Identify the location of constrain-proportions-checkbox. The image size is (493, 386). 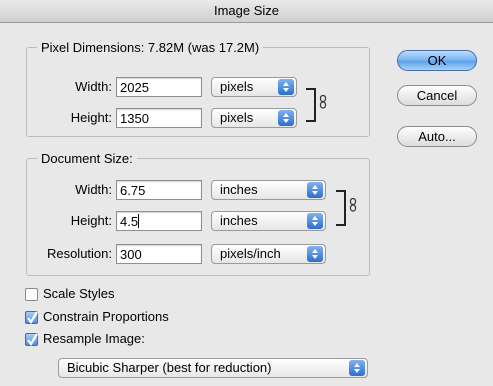
(31, 317).